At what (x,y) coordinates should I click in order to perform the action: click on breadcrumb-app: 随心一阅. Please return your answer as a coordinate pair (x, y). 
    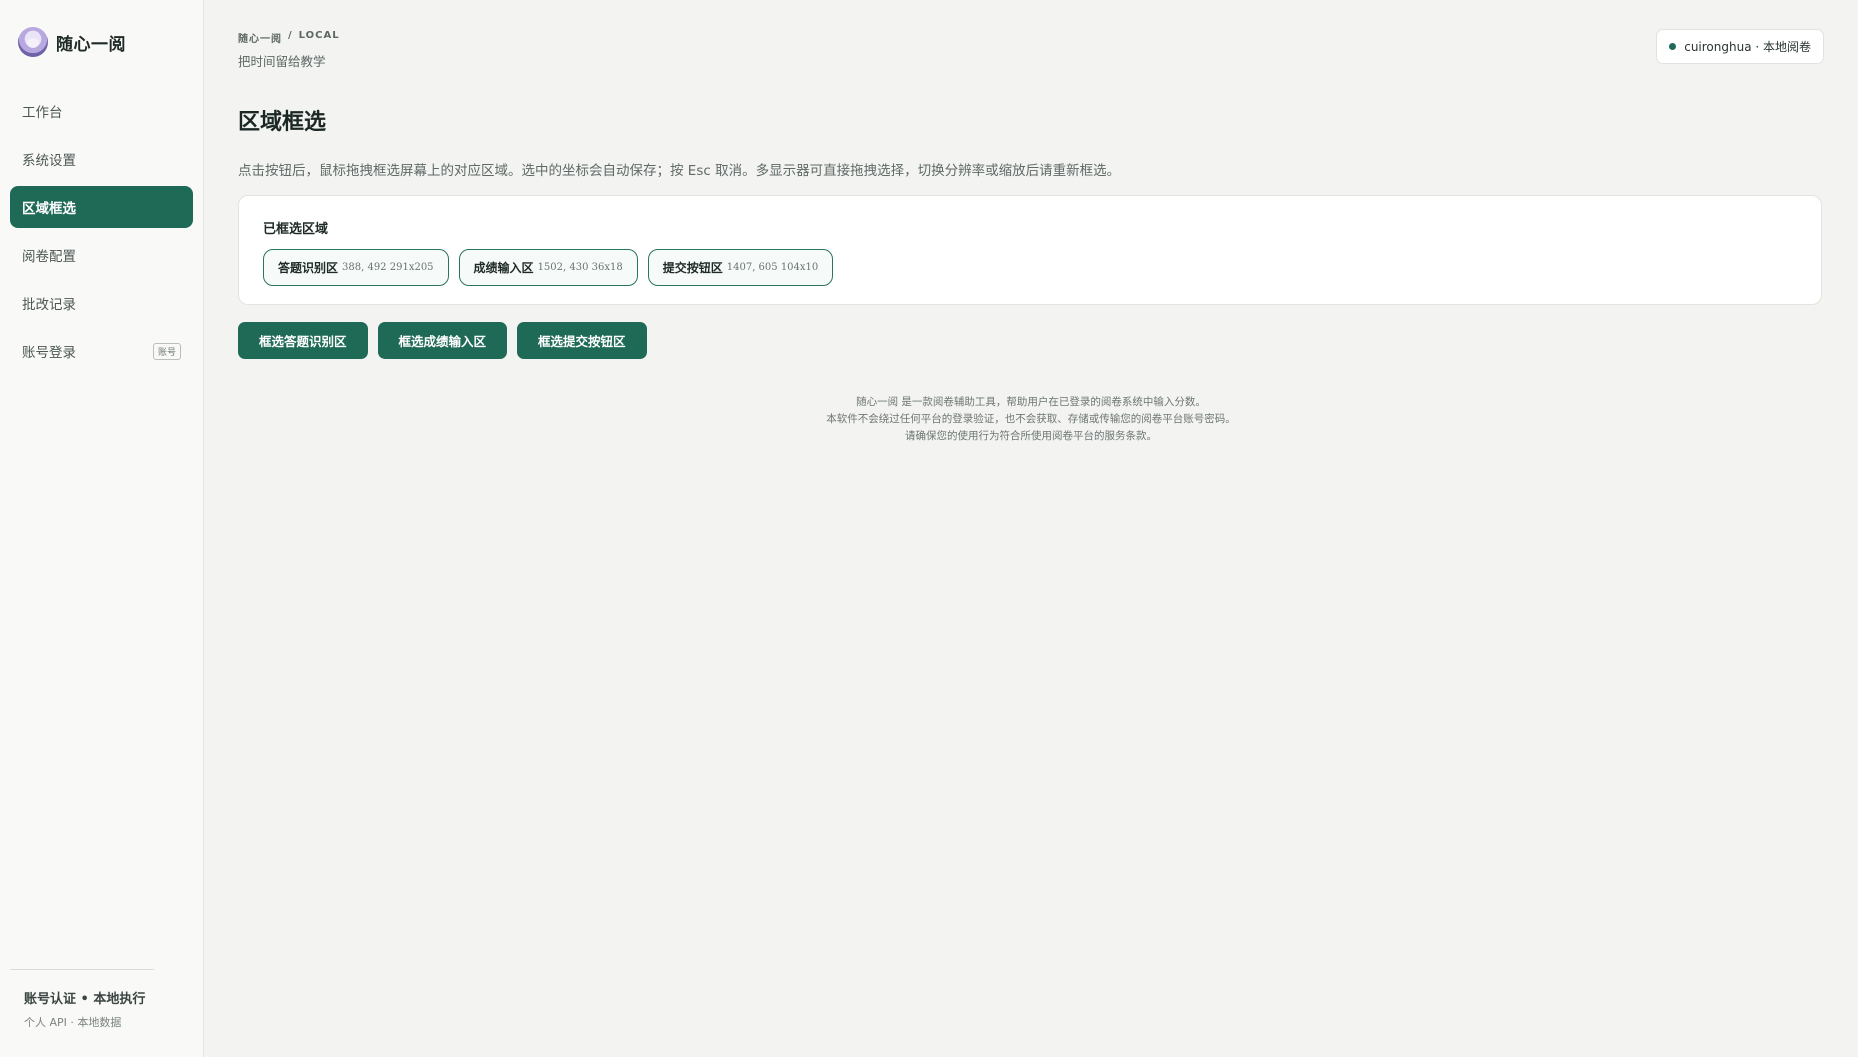
    Looking at the image, I should click on (260, 37).